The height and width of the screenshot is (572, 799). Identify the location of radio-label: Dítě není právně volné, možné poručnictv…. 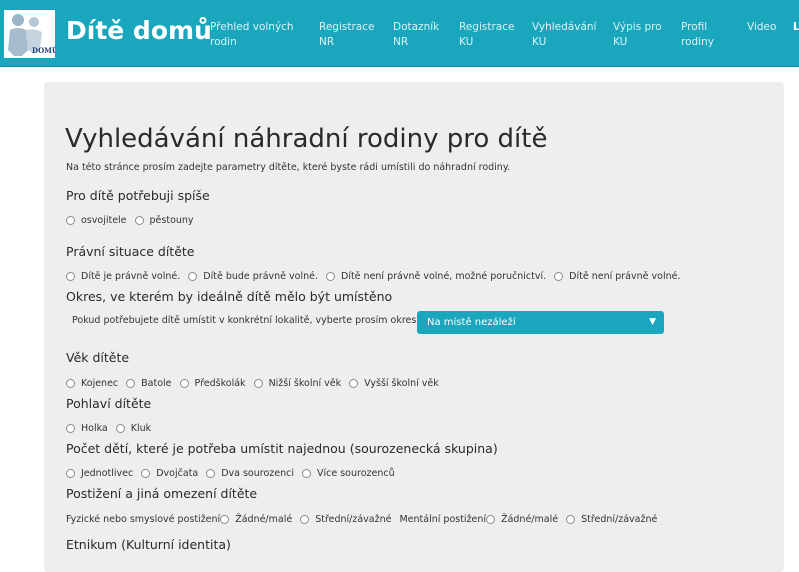
(444, 276).